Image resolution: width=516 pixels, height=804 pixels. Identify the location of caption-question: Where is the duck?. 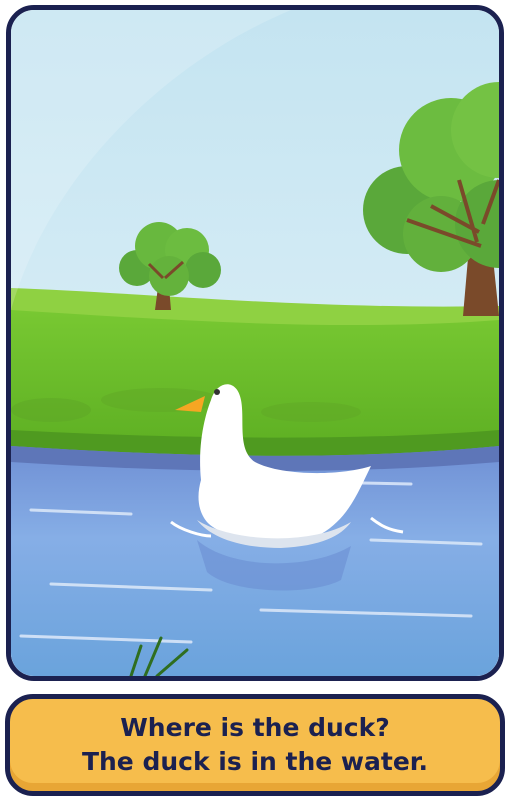
(255, 727).